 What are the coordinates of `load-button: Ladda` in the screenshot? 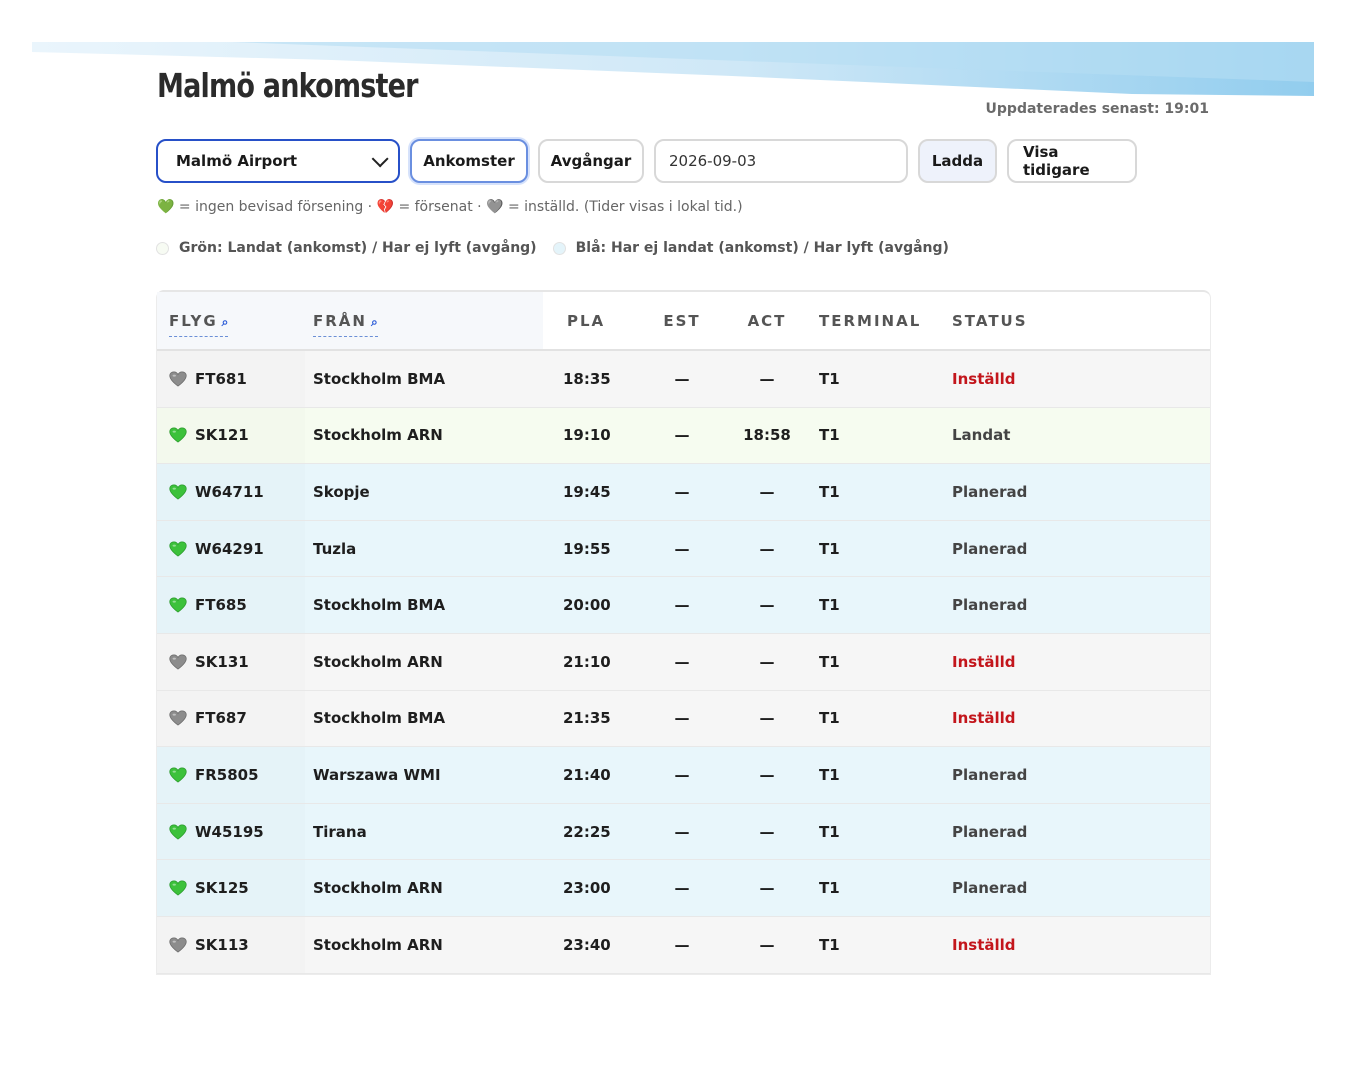 It's located at (957, 161).